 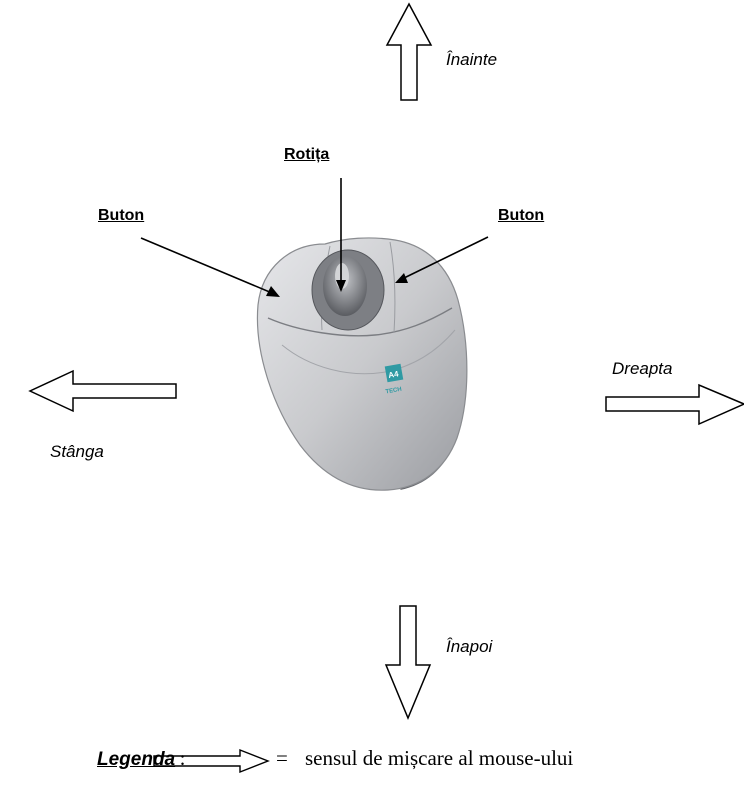 What do you see at coordinates (307, 154) in the screenshot?
I see `wheel-label: Rotița` at bounding box center [307, 154].